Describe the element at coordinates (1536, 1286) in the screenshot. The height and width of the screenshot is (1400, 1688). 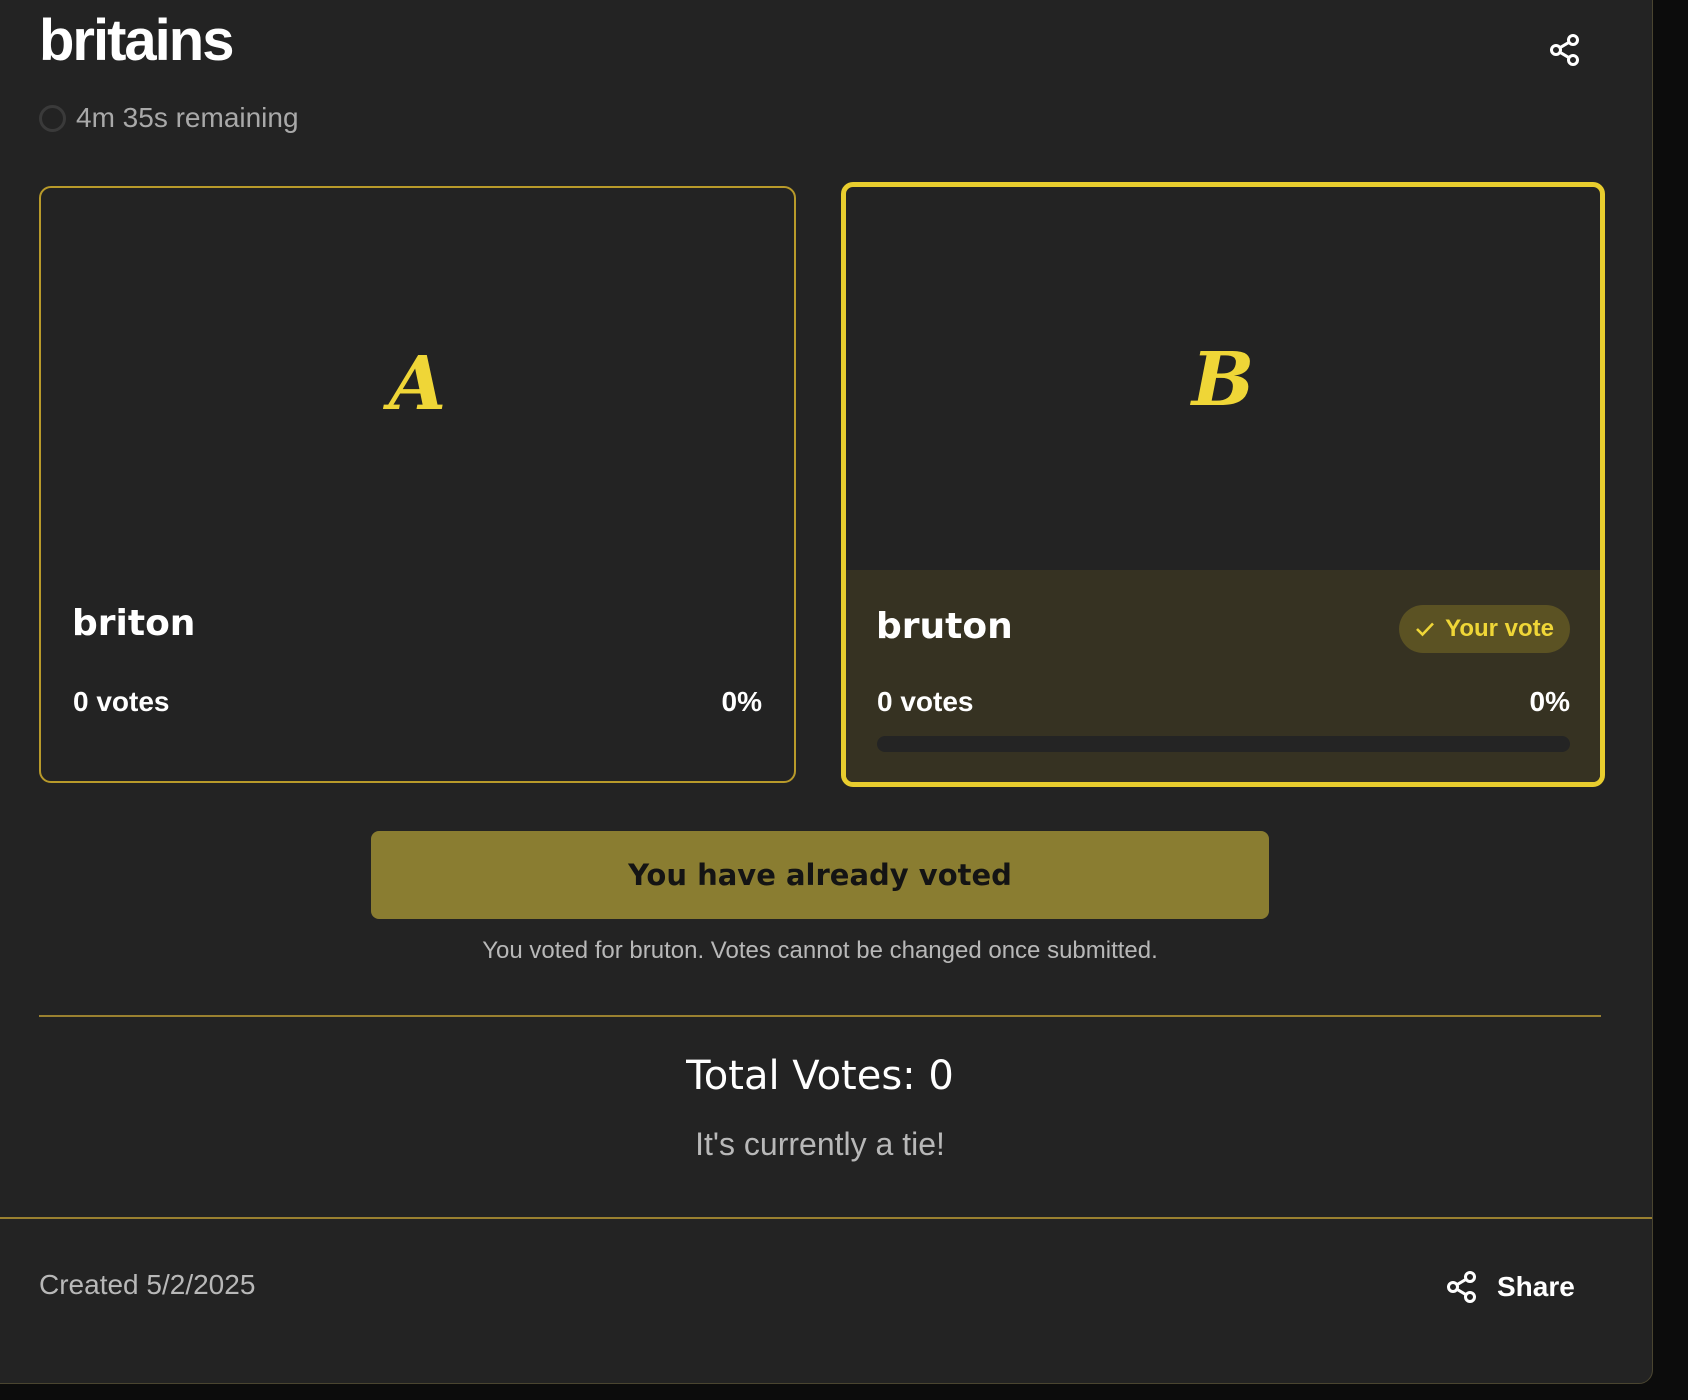
I see `share-label: Share` at that location.